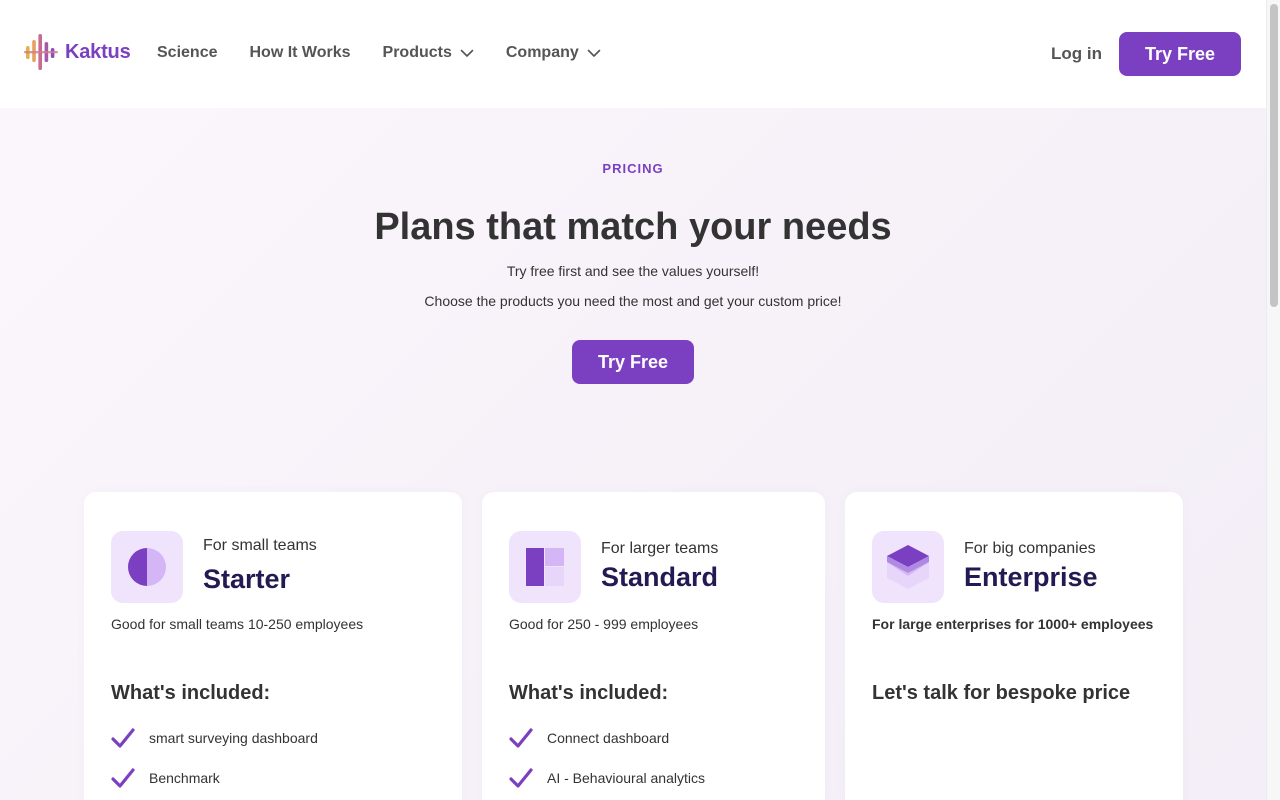 The width and height of the screenshot is (1280, 800). What do you see at coordinates (1274, 155) in the screenshot?
I see `scrollbar-thumb` at bounding box center [1274, 155].